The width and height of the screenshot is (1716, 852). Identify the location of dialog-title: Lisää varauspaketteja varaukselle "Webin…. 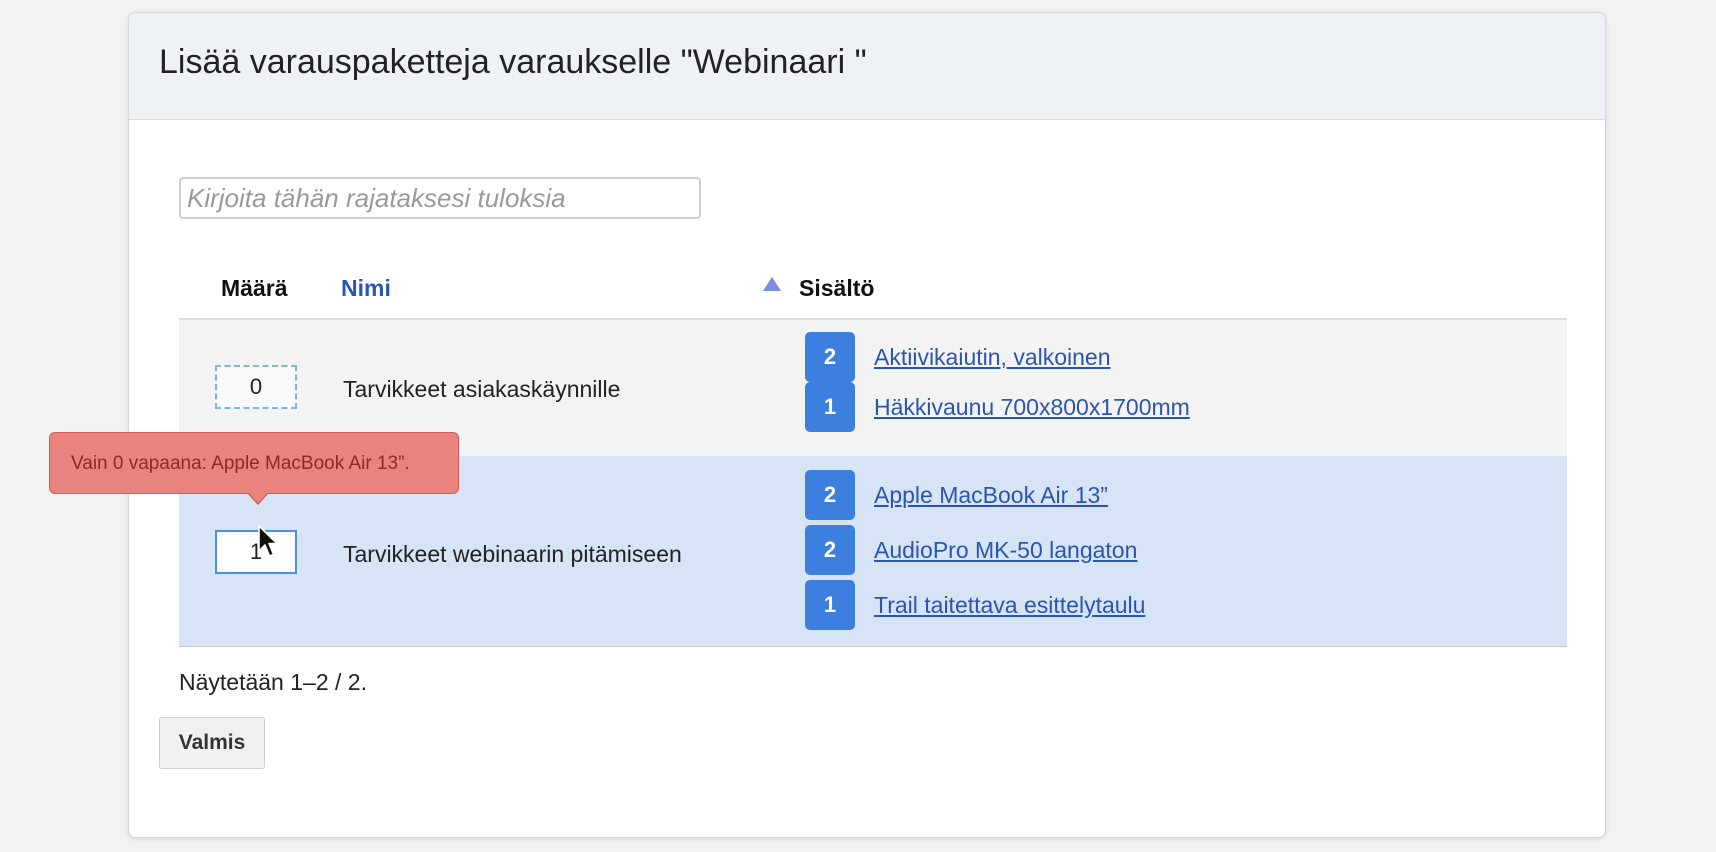
(513, 62).